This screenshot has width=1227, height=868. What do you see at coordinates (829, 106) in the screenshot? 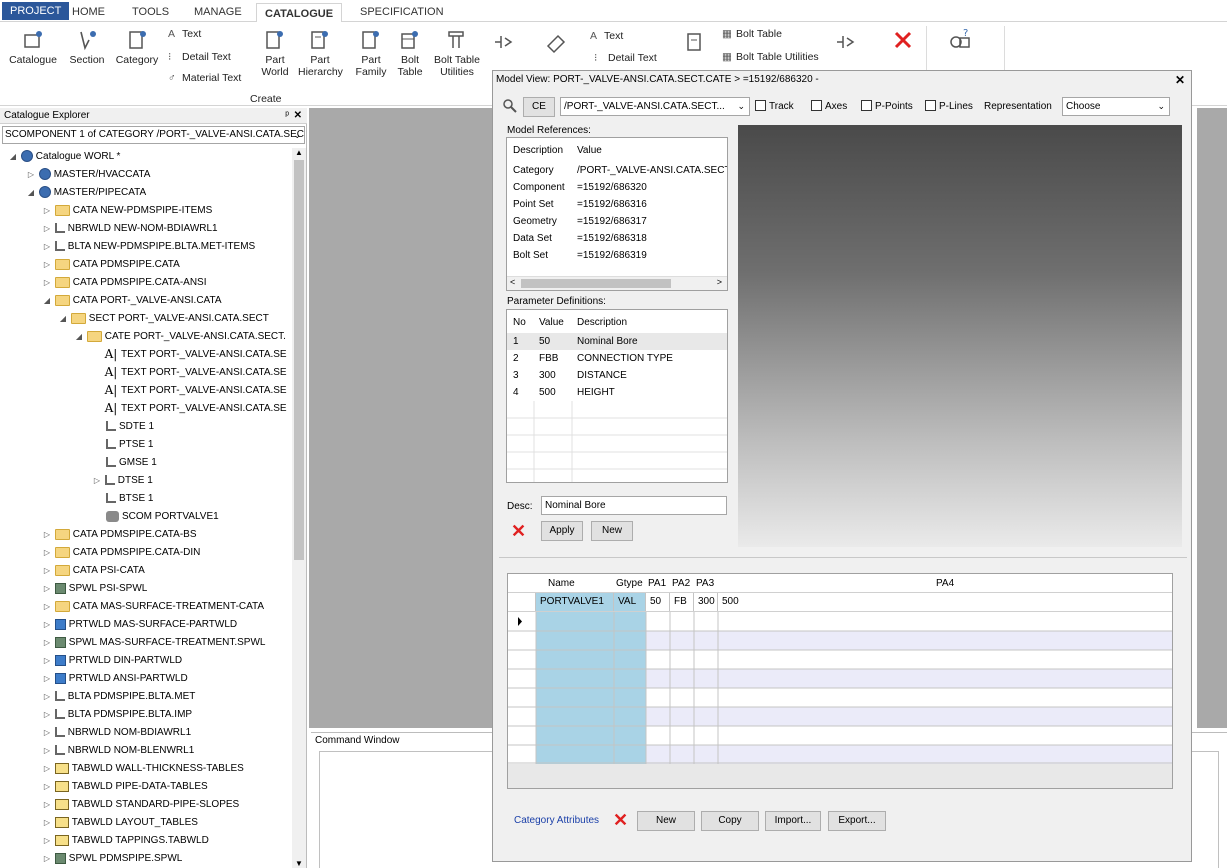
I see `axes-checkbox: Axes` at bounding box center [829, 106].